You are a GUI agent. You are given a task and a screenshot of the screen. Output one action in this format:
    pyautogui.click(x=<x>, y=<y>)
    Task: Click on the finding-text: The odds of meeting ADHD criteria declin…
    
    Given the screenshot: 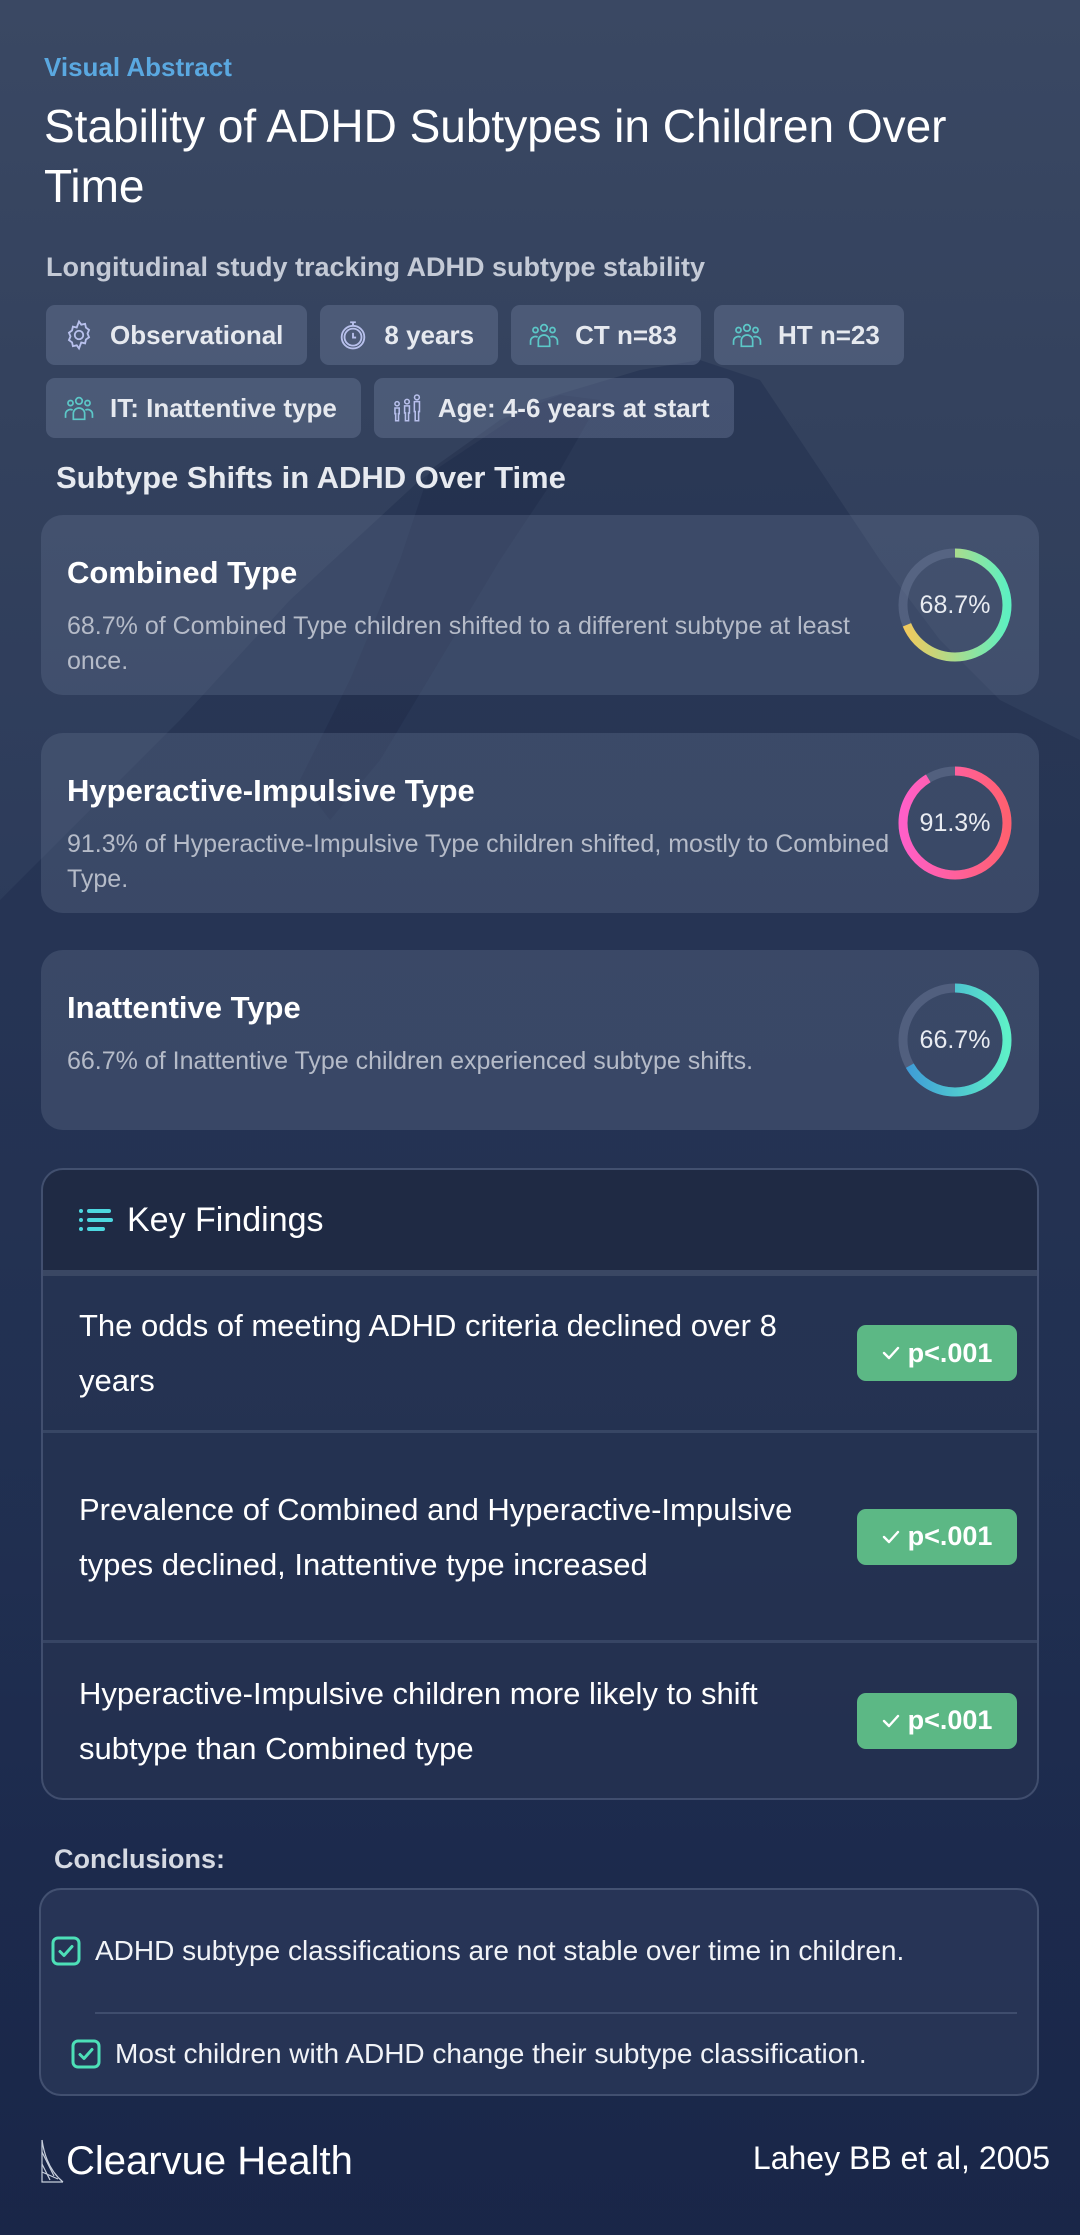 What is the action you would take?
    pyautogui.click(x=428, y=1353)
    